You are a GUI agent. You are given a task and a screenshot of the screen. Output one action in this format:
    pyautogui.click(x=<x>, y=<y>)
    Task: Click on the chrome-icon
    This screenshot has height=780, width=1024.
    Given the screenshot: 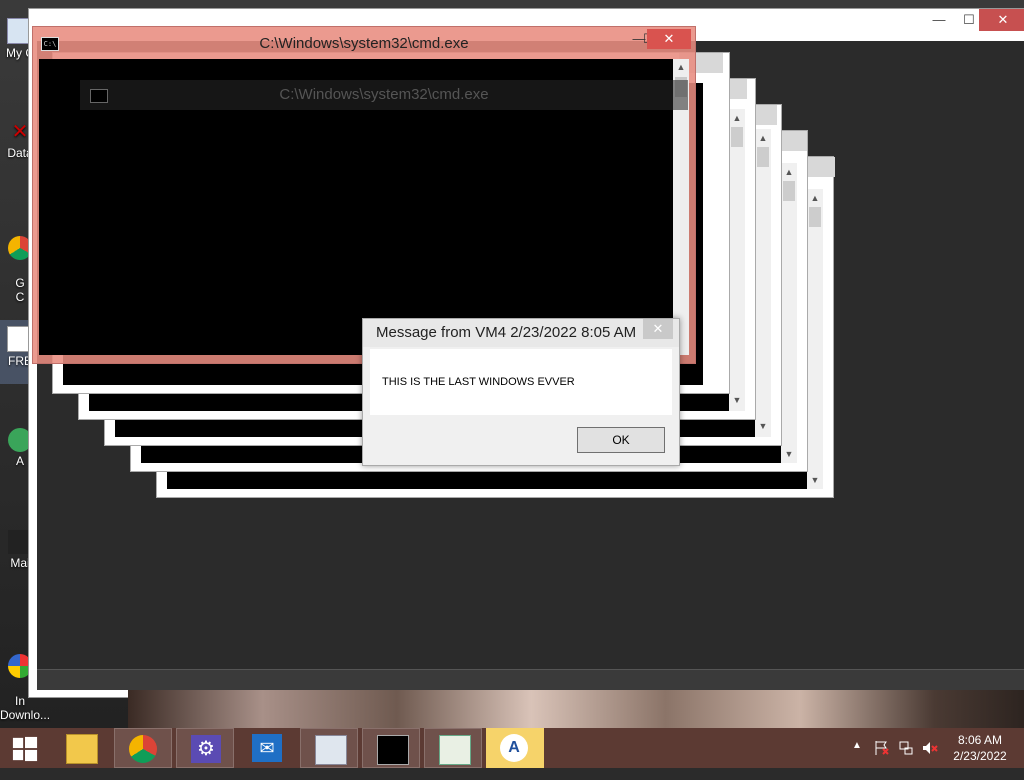 What is the action you would take?
    pyautogui.click(x=143, y=749)
    